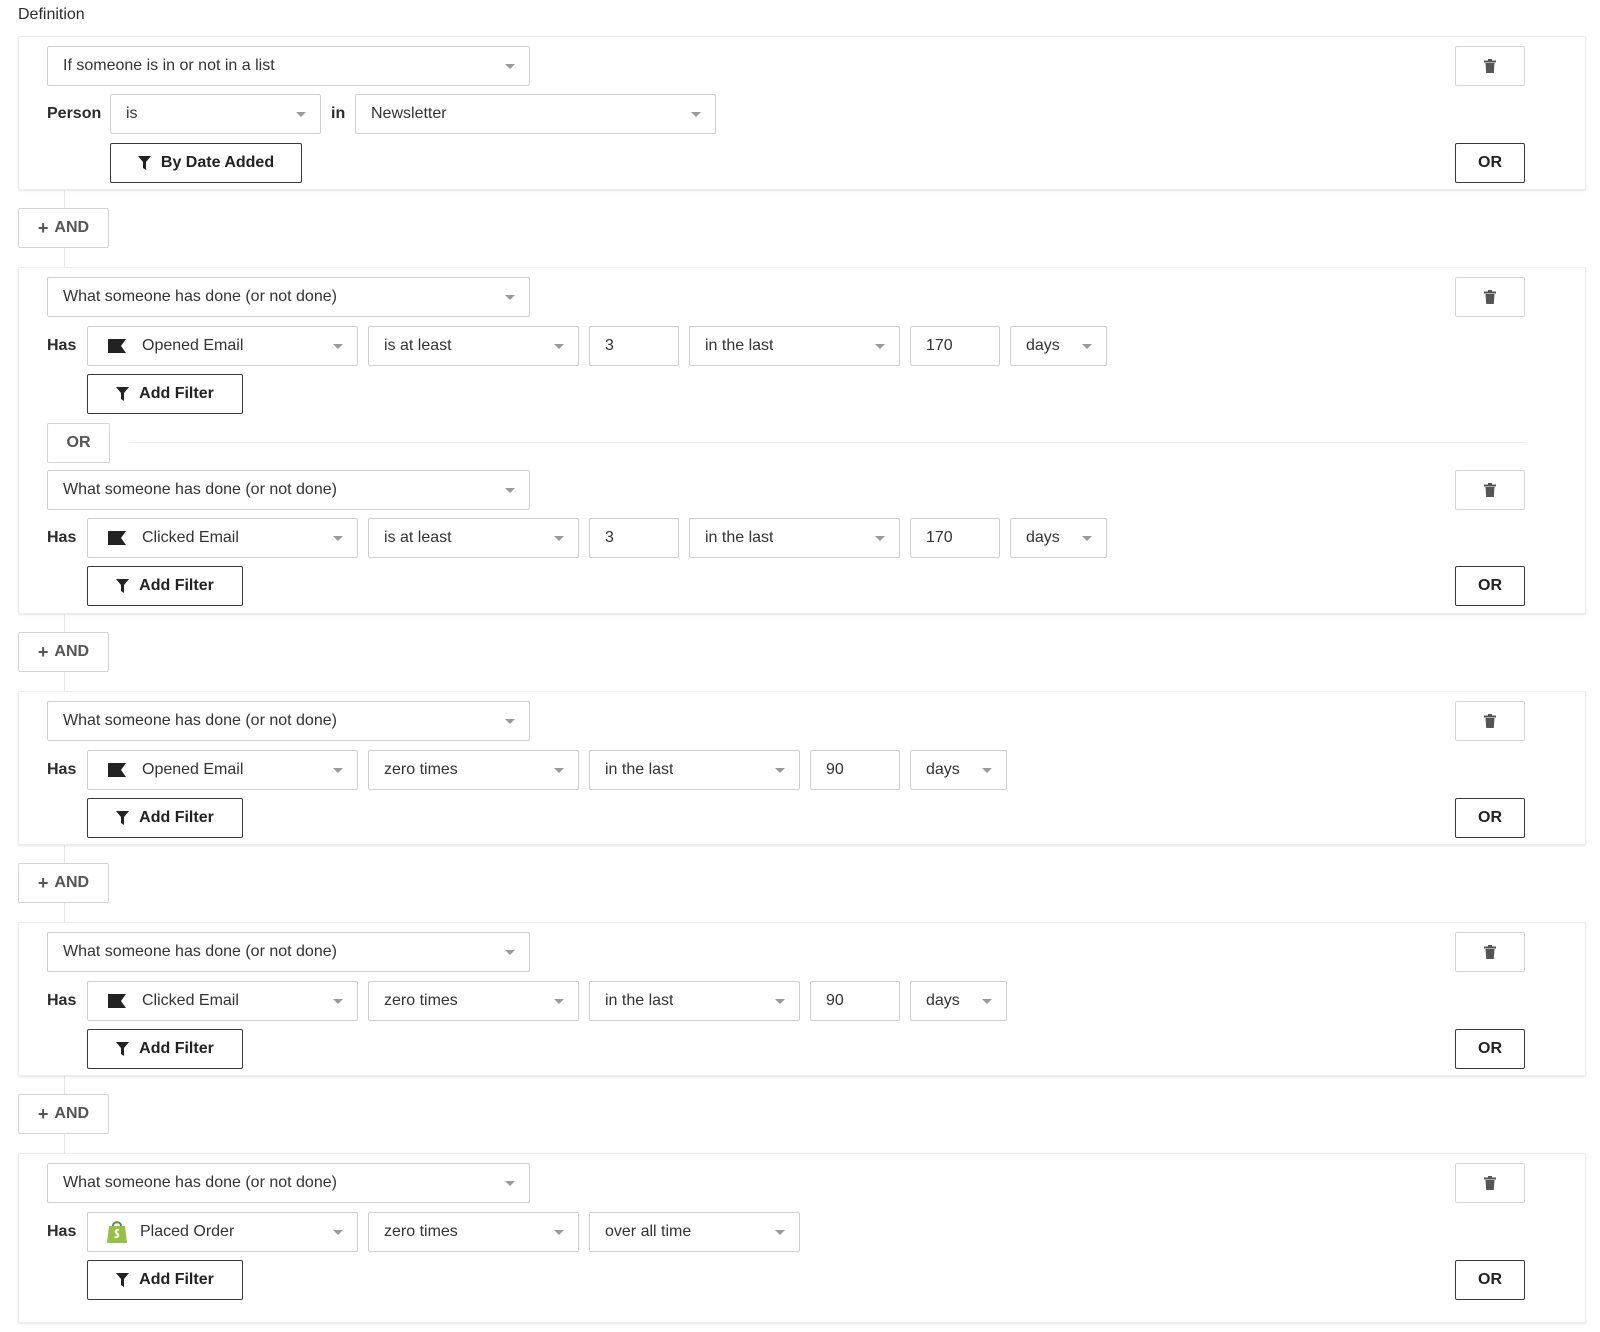 The width and height of the screenshot is (1600, 1332). Describe the element at coordinates (117, 1232) in the screenshot. I see `shopify-bag-icon` at that location.